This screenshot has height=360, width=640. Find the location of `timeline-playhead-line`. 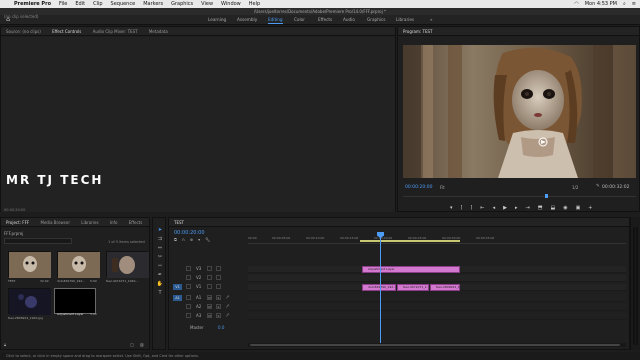

timeline-playhead-line is located at coordinates (380, 288).